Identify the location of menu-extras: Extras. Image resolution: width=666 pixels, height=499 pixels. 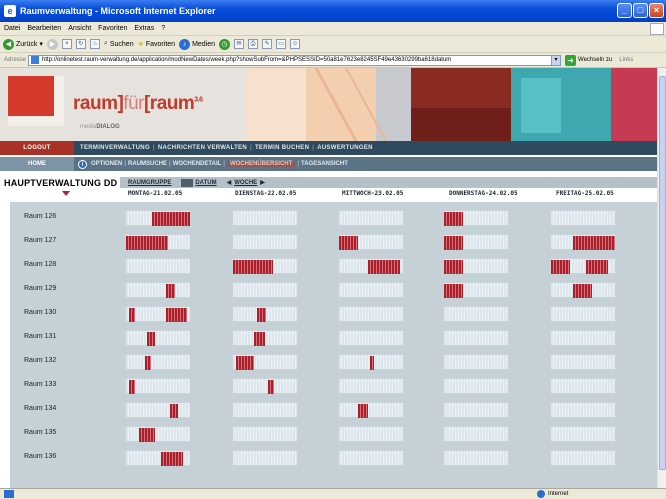
(144, 28).